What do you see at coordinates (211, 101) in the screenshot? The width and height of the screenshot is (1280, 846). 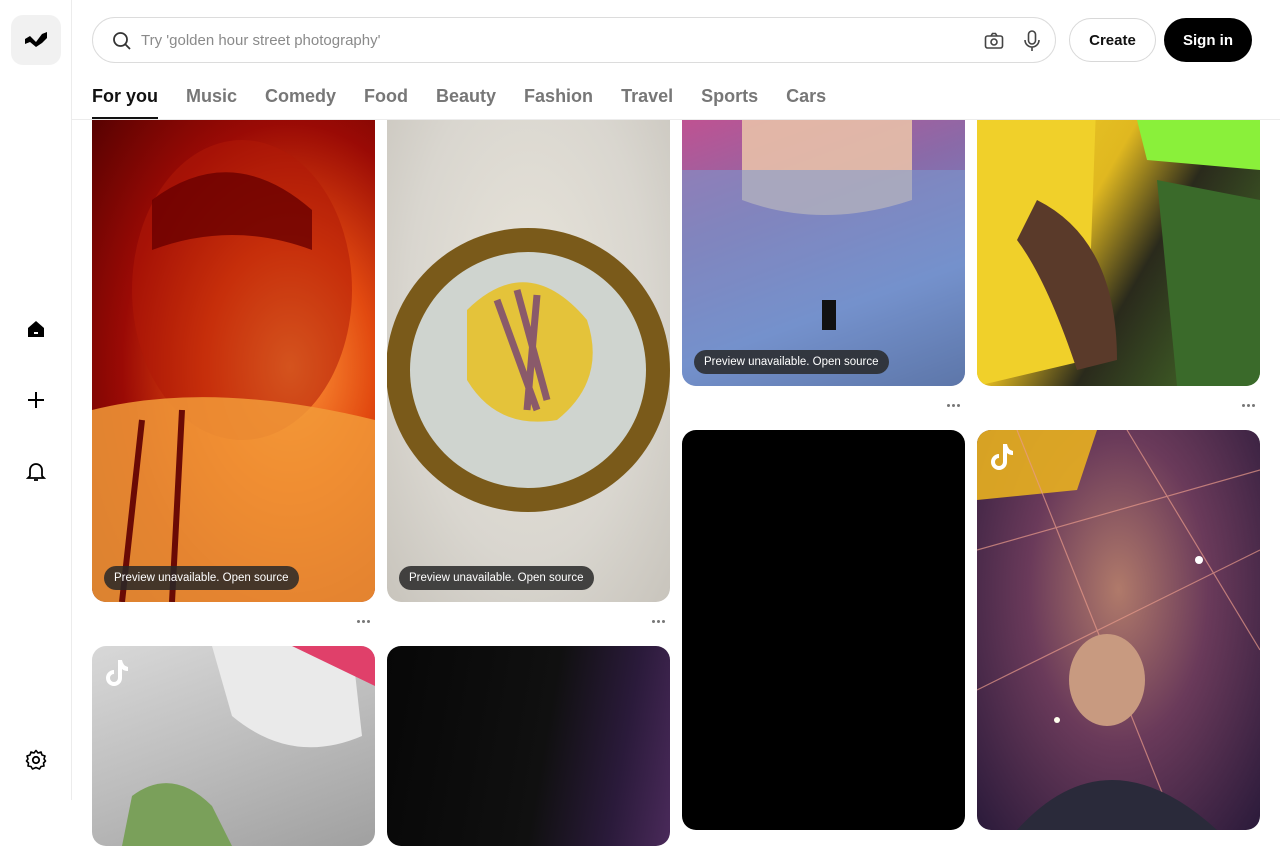 I see `tab-music: Music` at bounding box center [211, 101].